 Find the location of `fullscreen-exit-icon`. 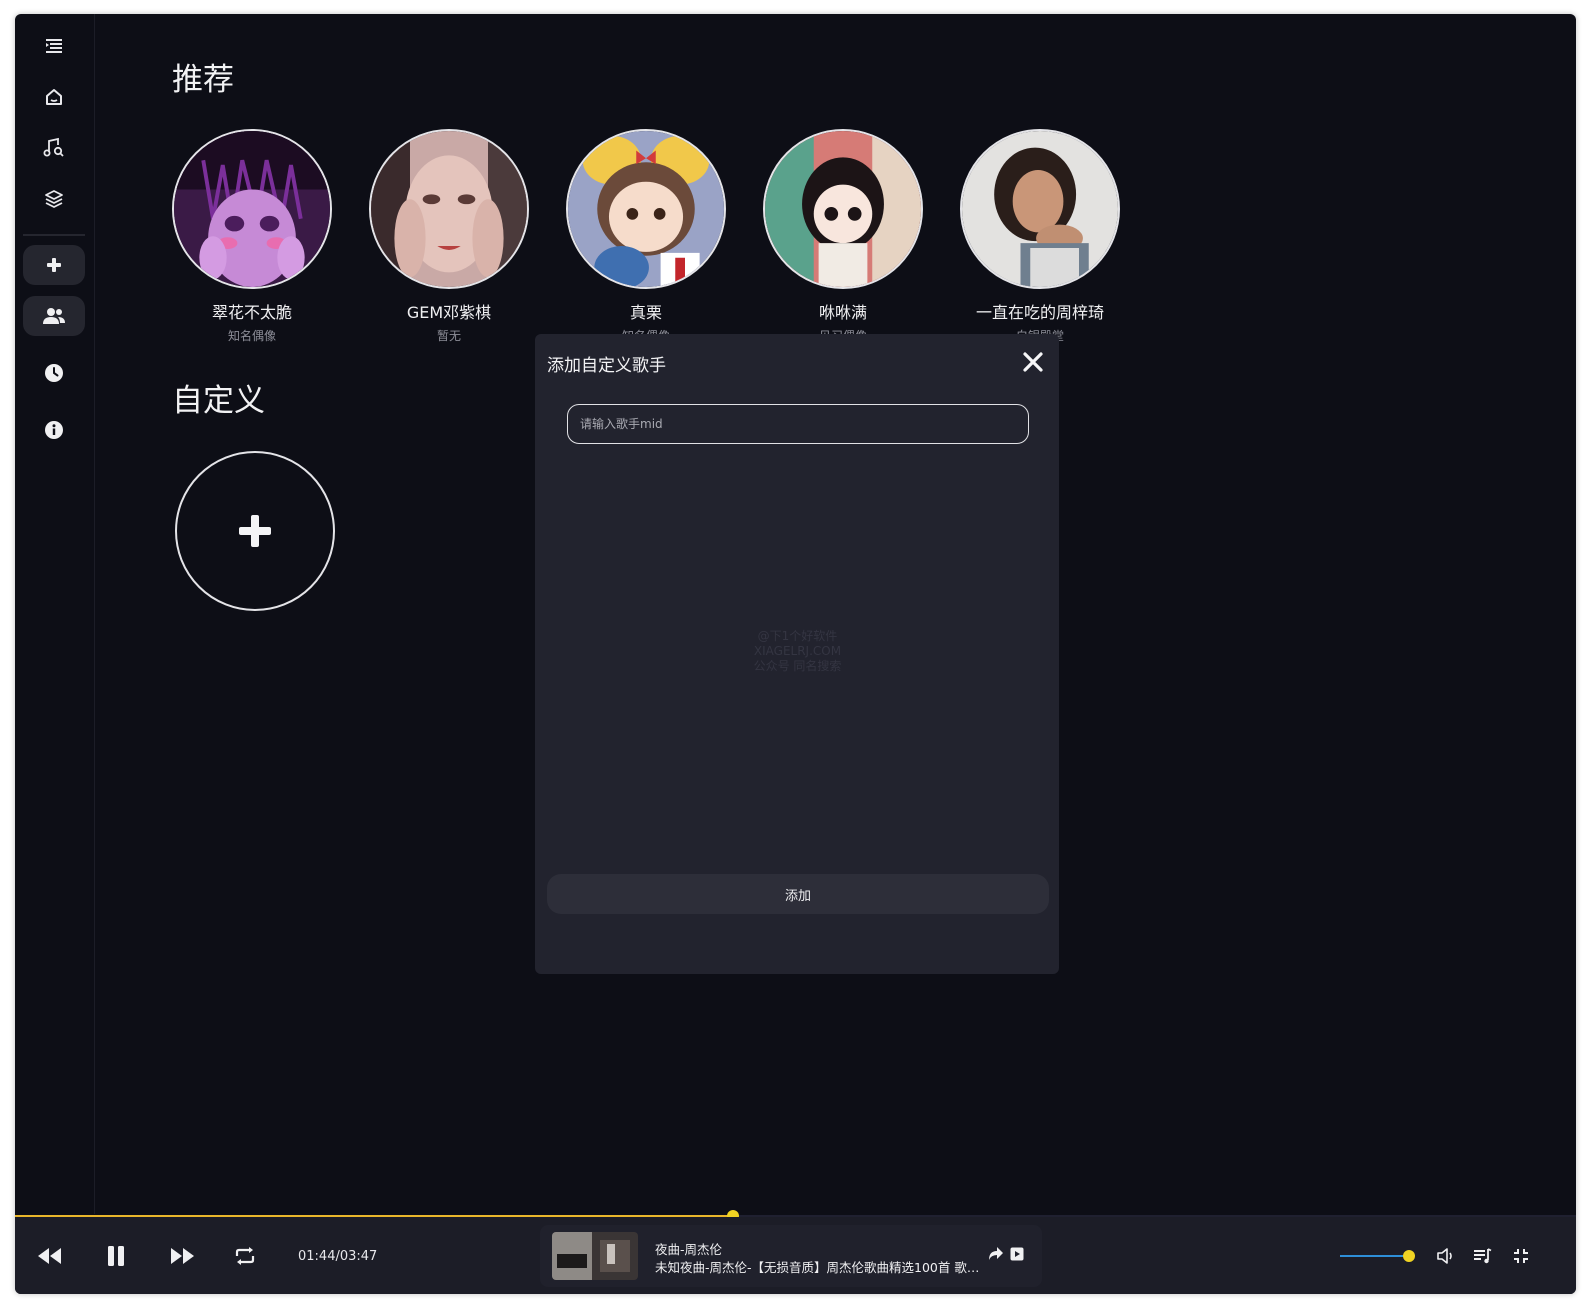

fullscreen-exit-icon is located at coordinates (1521, 1256).